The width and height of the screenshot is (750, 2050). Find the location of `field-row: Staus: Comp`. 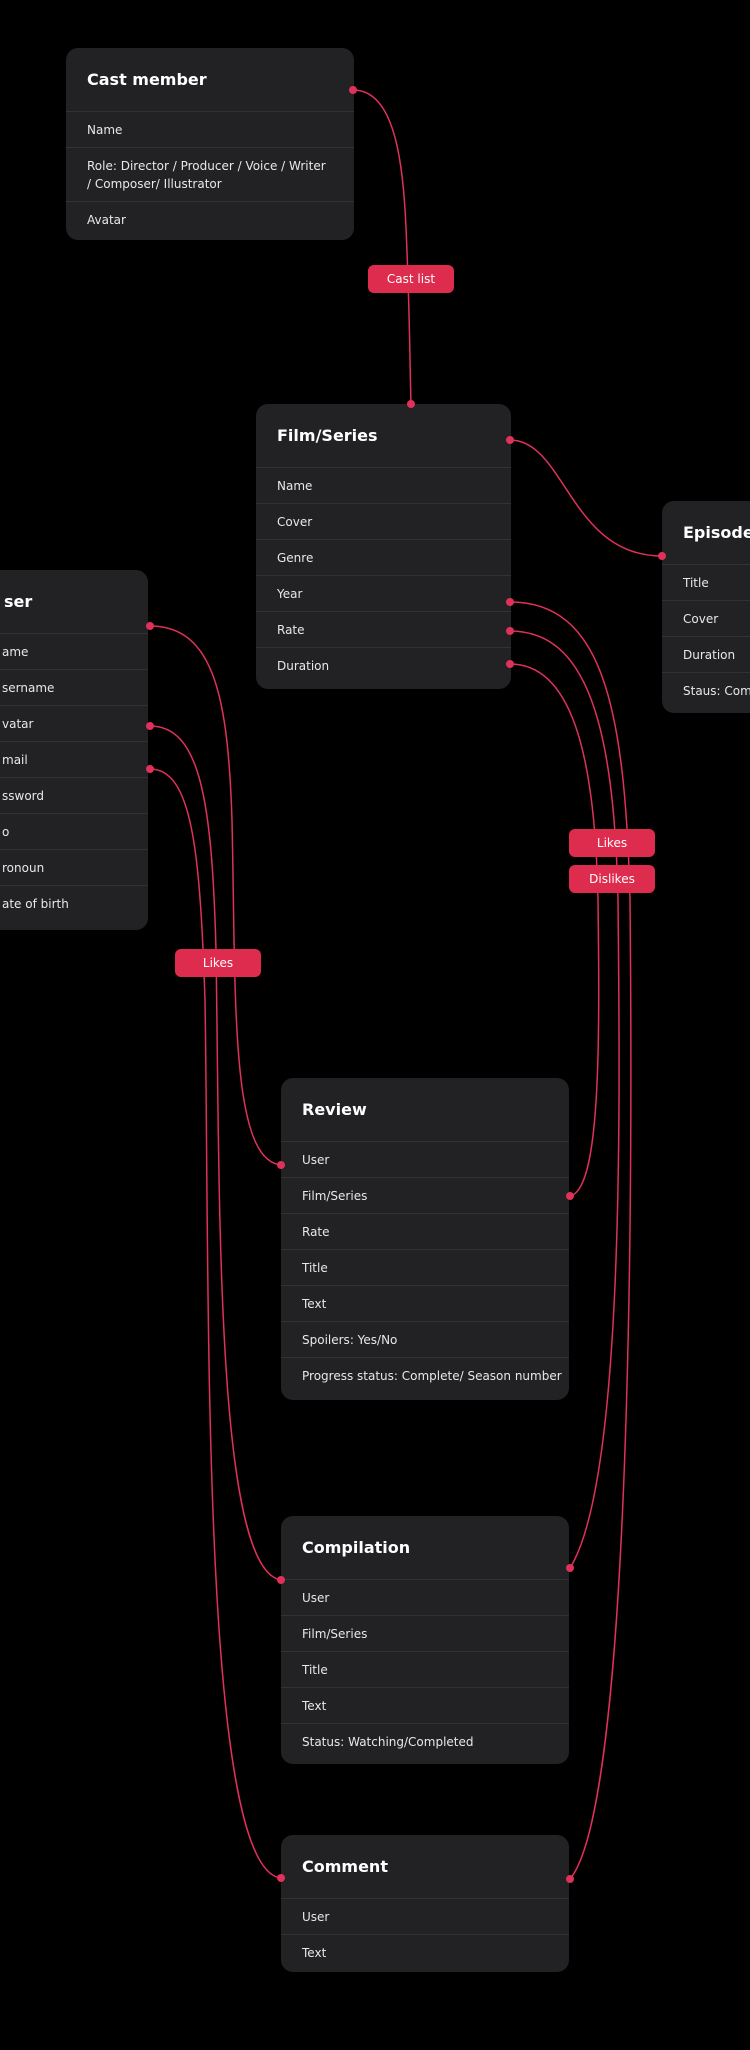

field-row: Staus: Comp is located at coordinates (716, 691).